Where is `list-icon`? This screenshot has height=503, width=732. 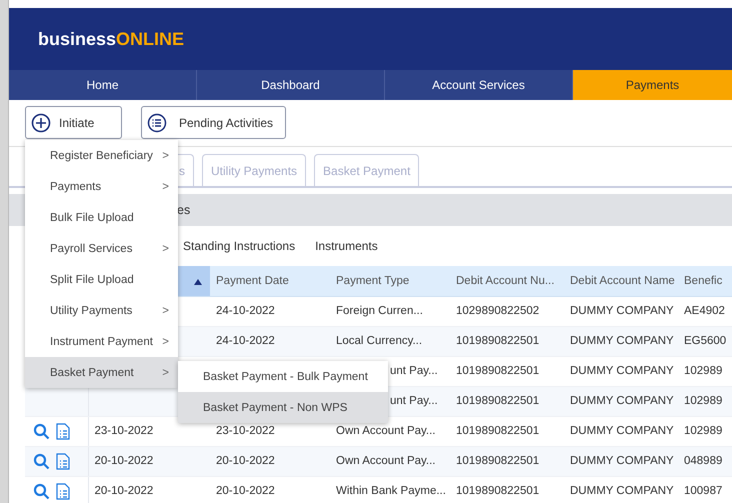 list-icon is located at coordinates (157, 122).